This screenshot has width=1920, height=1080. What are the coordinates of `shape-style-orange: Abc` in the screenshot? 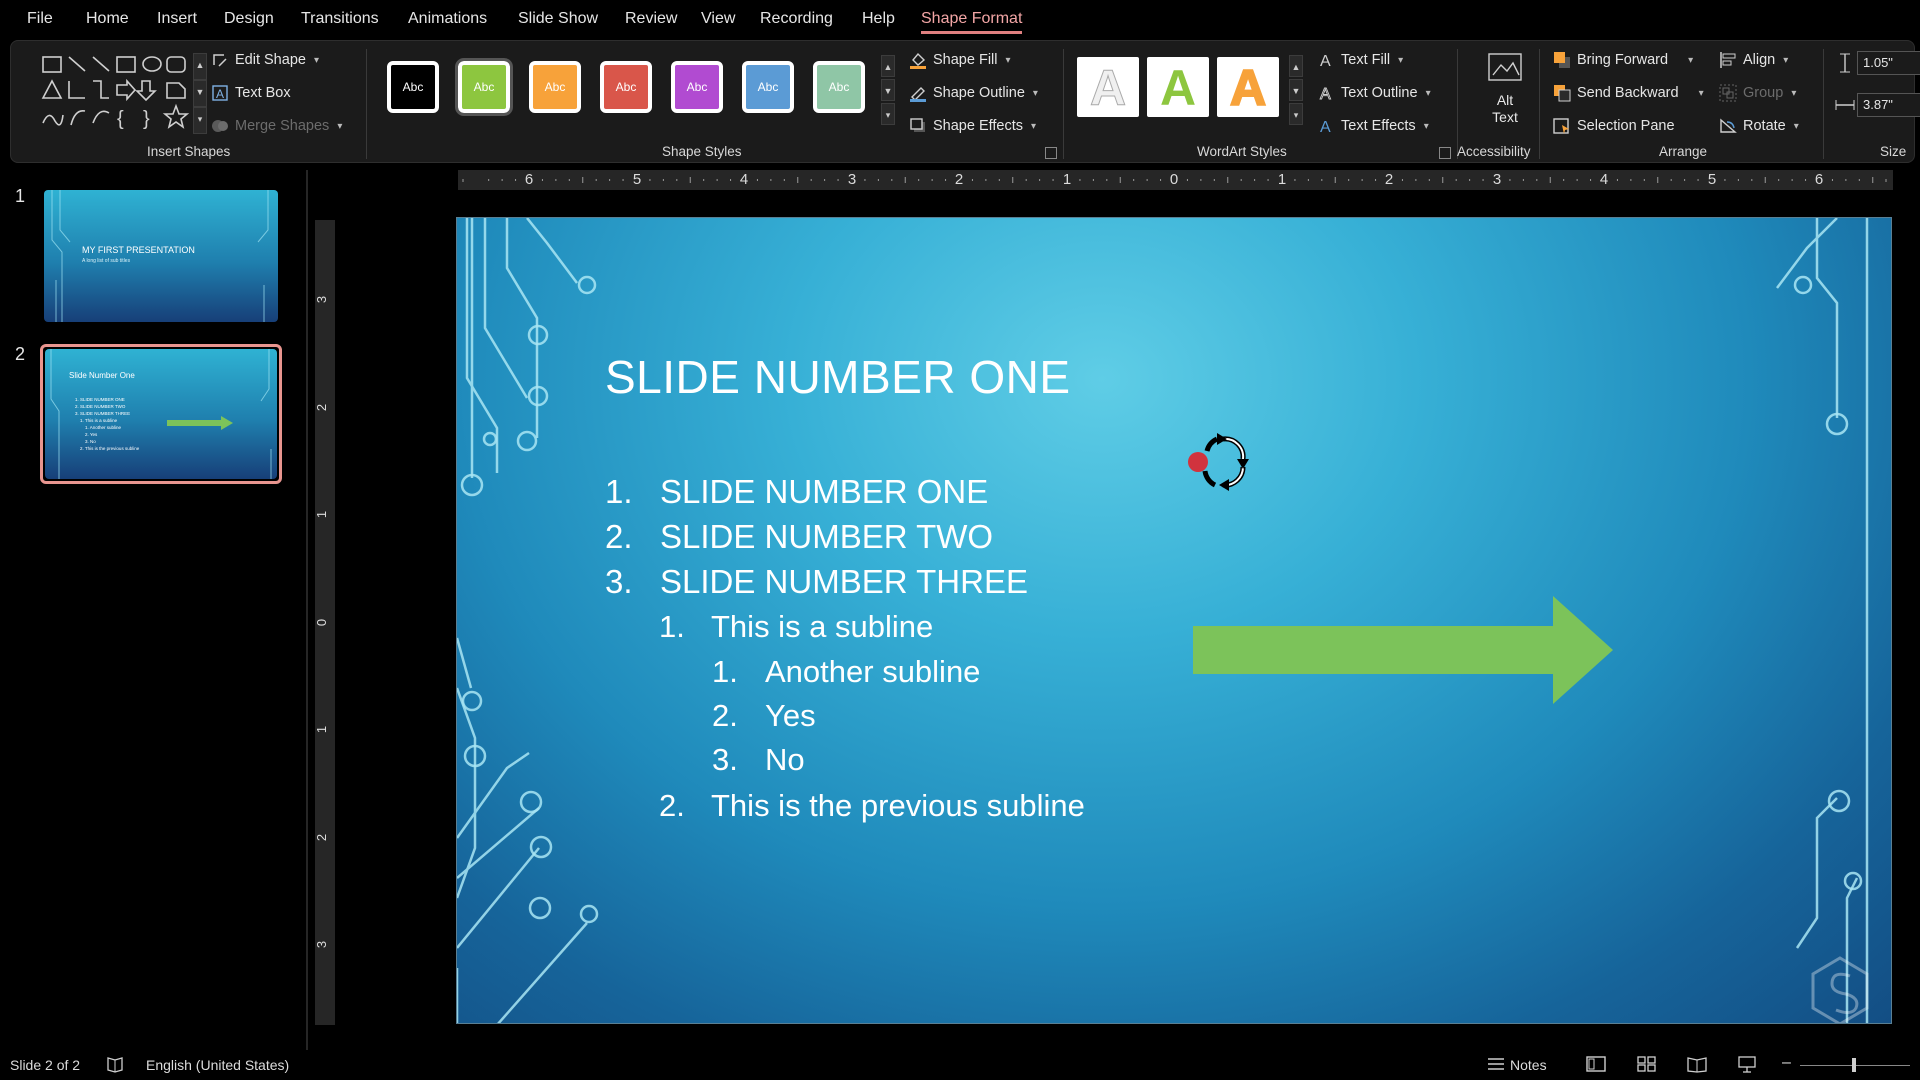 It's located at (555, 87).